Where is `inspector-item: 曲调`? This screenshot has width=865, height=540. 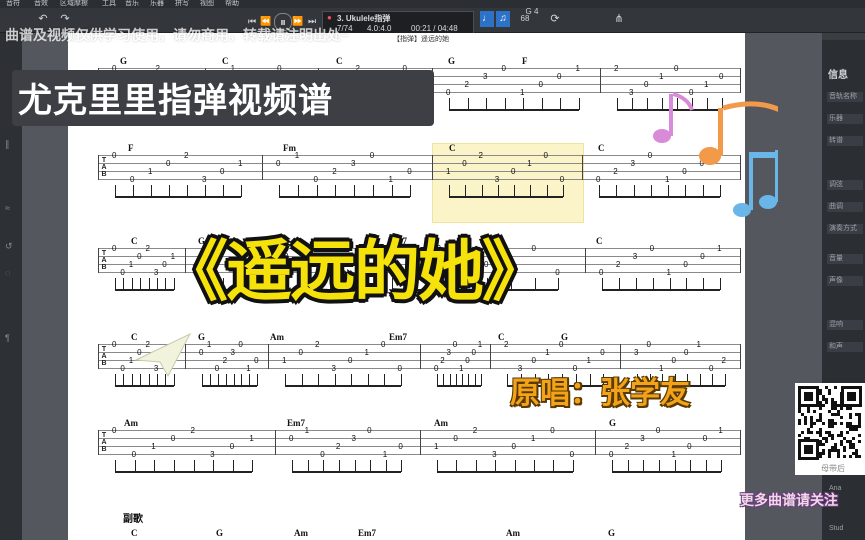
inspector-item: 曲调 is located at coordinates (845, 207).